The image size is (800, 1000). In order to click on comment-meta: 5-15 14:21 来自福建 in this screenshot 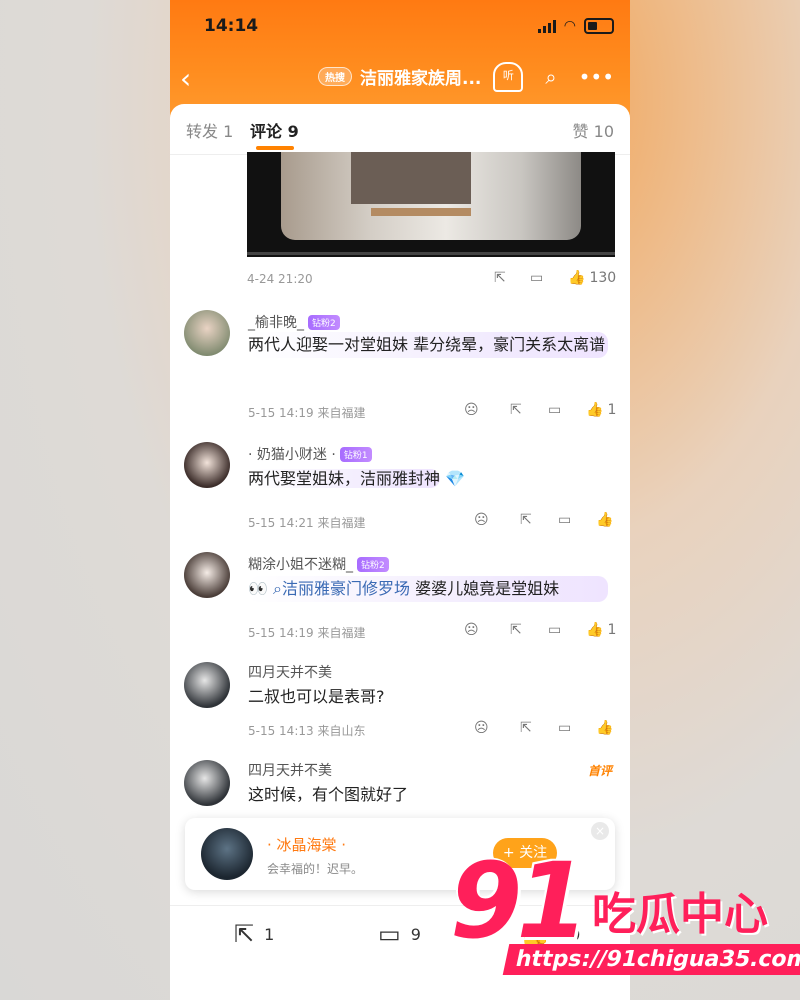, I will do `click(307, 523)`.